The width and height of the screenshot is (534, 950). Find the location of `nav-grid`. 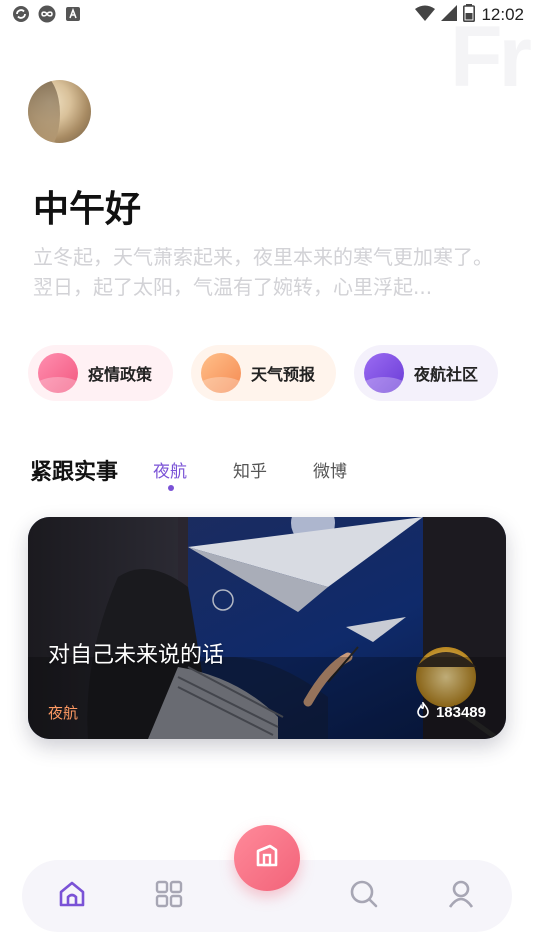

nav-grid is located at coordinates (169, 896).